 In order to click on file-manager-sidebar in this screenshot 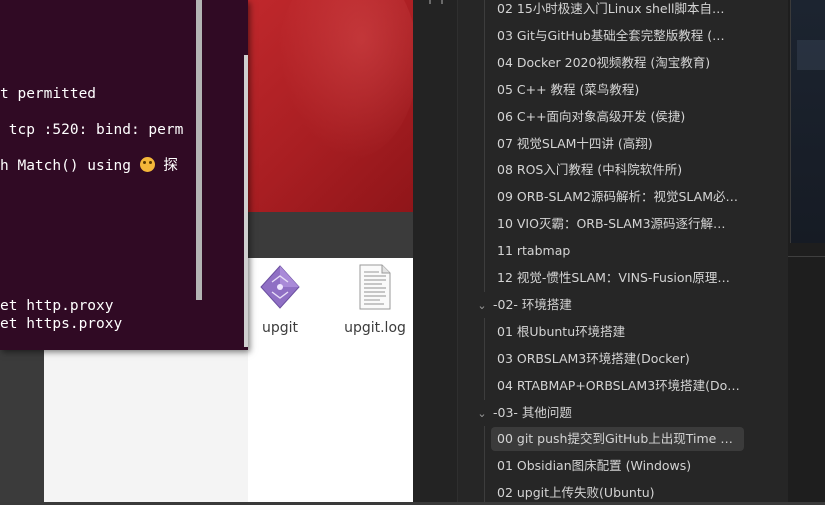, I will do `click(146, 426)`.